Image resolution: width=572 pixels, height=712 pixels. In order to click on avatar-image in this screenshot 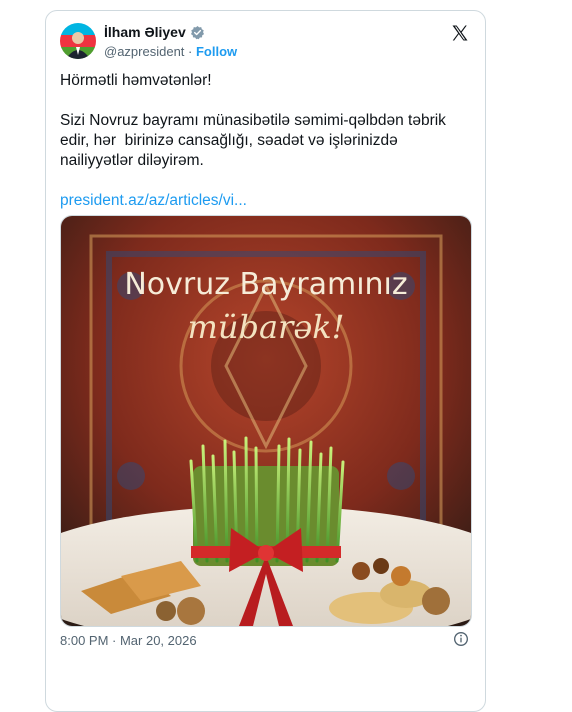, I will do `click(78, 41)`.